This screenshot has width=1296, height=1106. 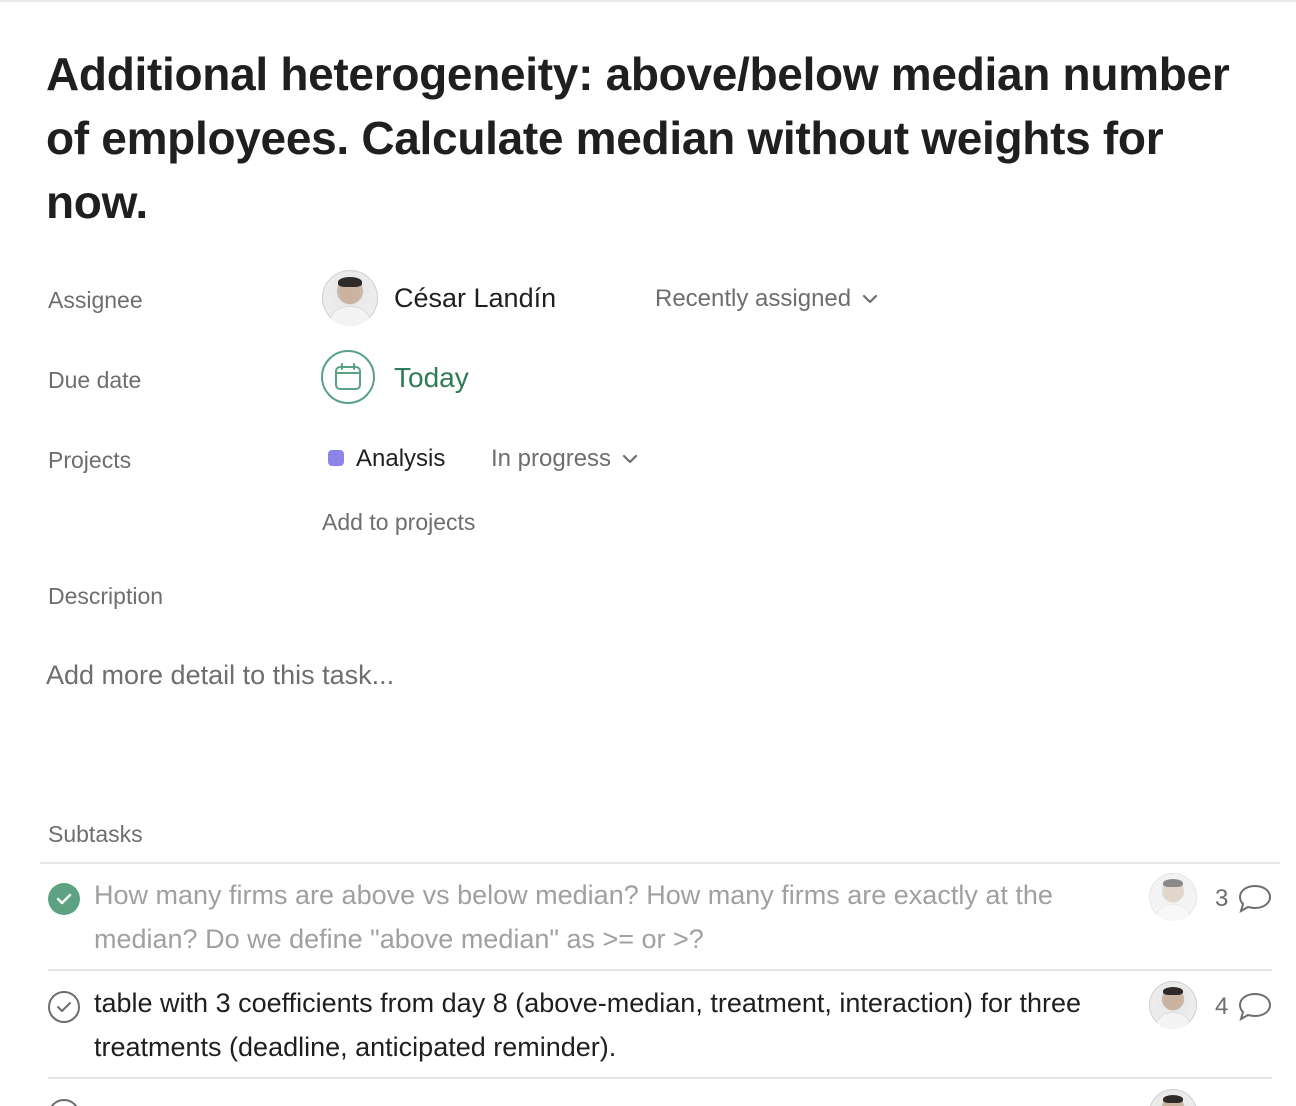 I want to click on top-divider, so click(x=648, y=1).